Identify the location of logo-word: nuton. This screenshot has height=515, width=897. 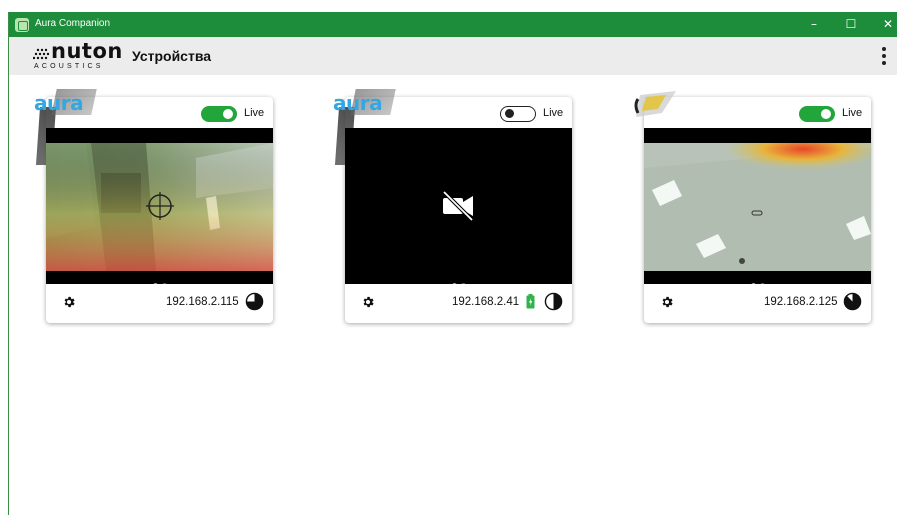
(87, 51).